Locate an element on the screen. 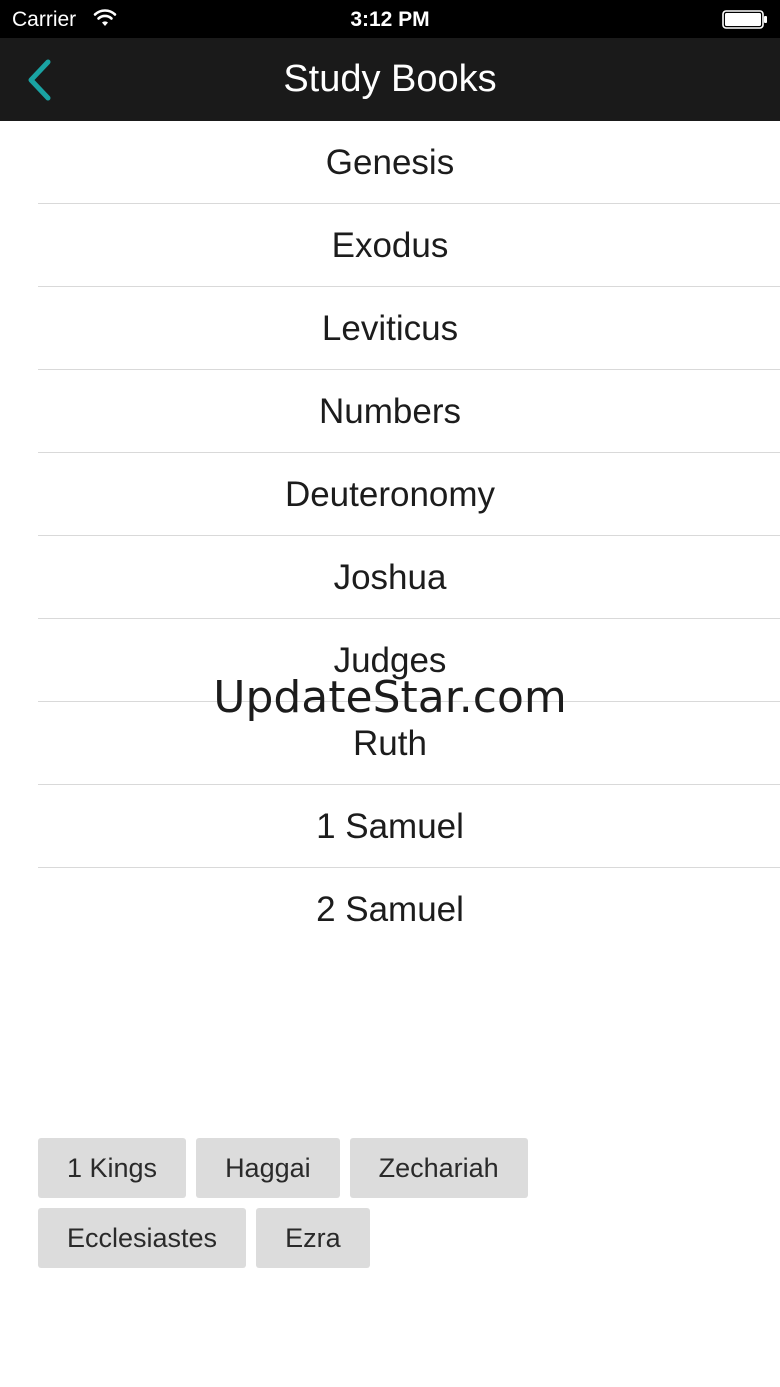  book-title: Exodus is located at coordinates (390, 245).